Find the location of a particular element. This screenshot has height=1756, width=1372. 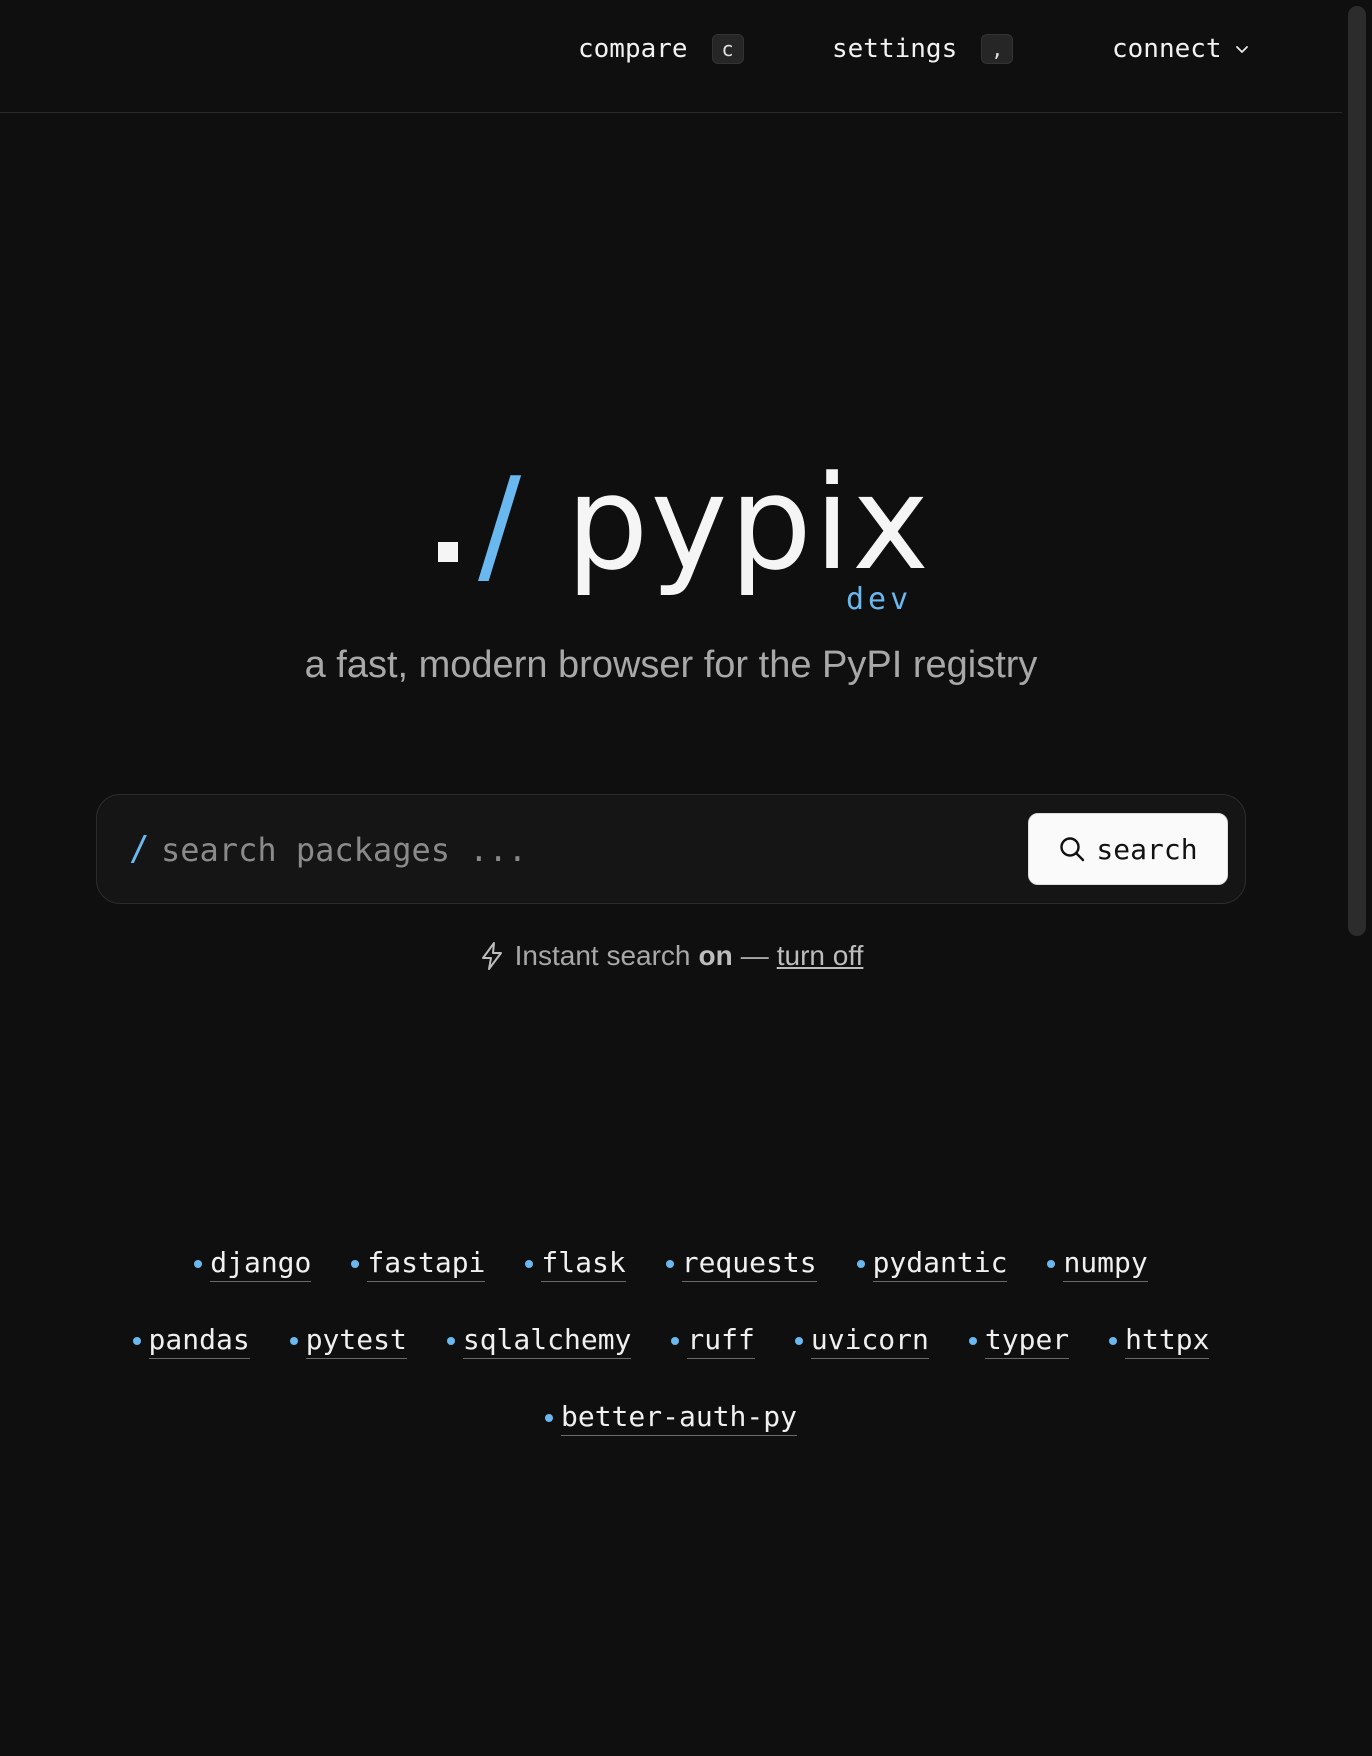

package-link: pydantic is located at coordinates (932, 1264).